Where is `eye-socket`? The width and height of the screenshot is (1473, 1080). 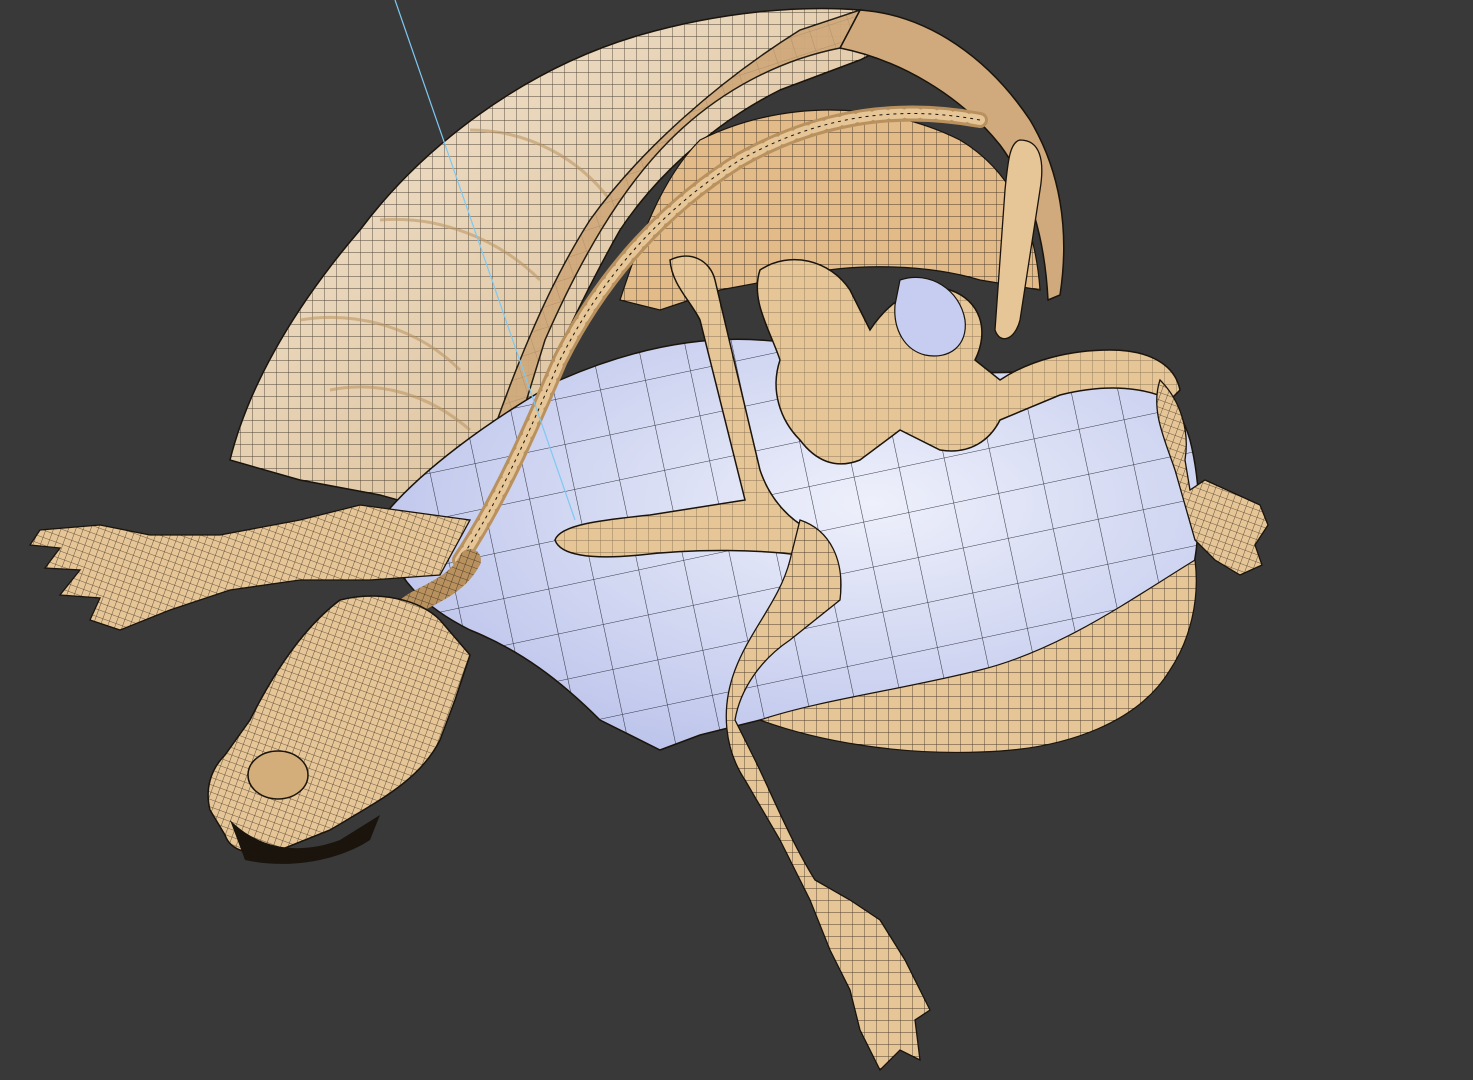
eye-socket is located at coordinates (278, 775).